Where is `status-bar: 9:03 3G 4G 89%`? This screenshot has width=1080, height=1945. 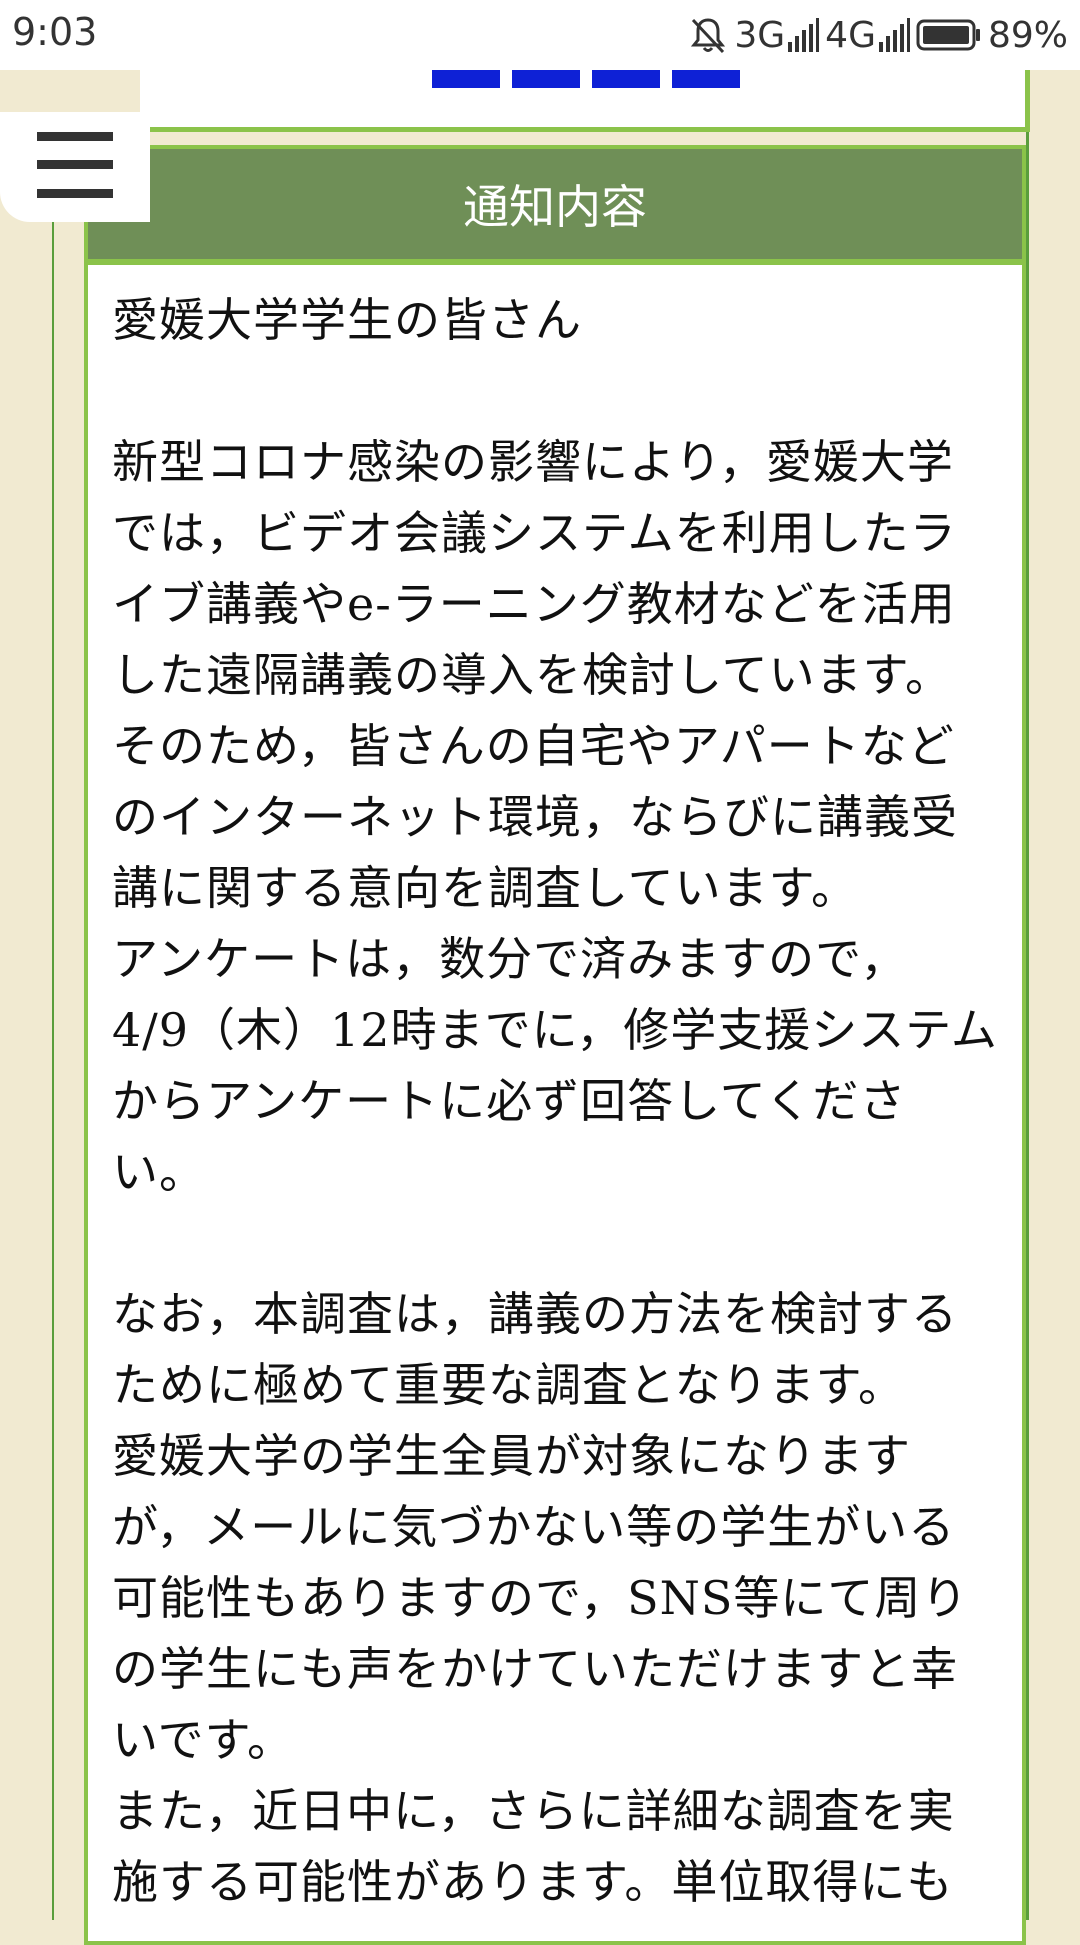 status-bar: 9:03 3G 4G 89% is located at coordinates (540, 35).